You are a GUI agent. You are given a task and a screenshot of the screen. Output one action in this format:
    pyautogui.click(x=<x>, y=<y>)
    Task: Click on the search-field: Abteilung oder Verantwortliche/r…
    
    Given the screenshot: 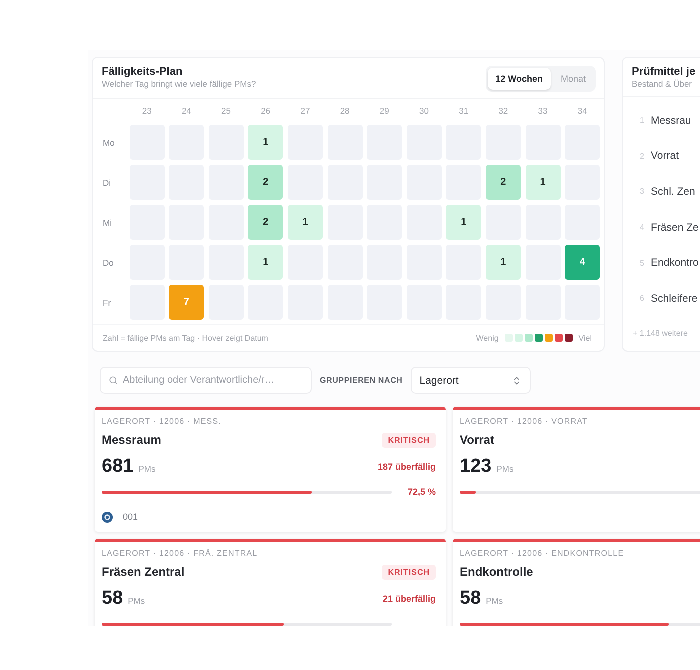 What is the action you would take?
    pyautogui.click(x=206, y=380)
    